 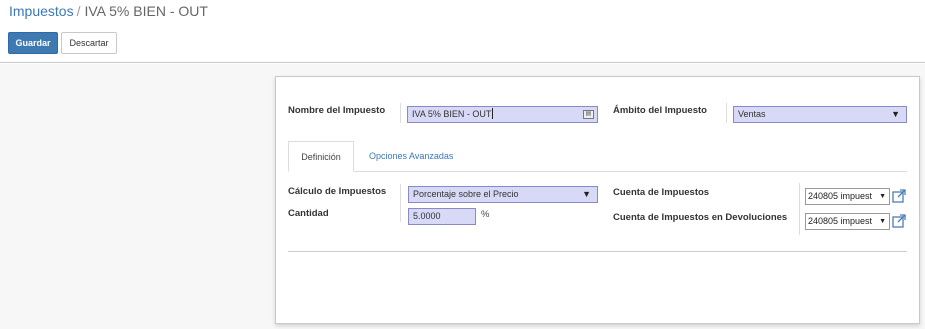 What do you see at coordinates (41, 11) in the screenshot?
I see `breadcrumb-parent-link: Impuestos` at bounding box center [41, 11].